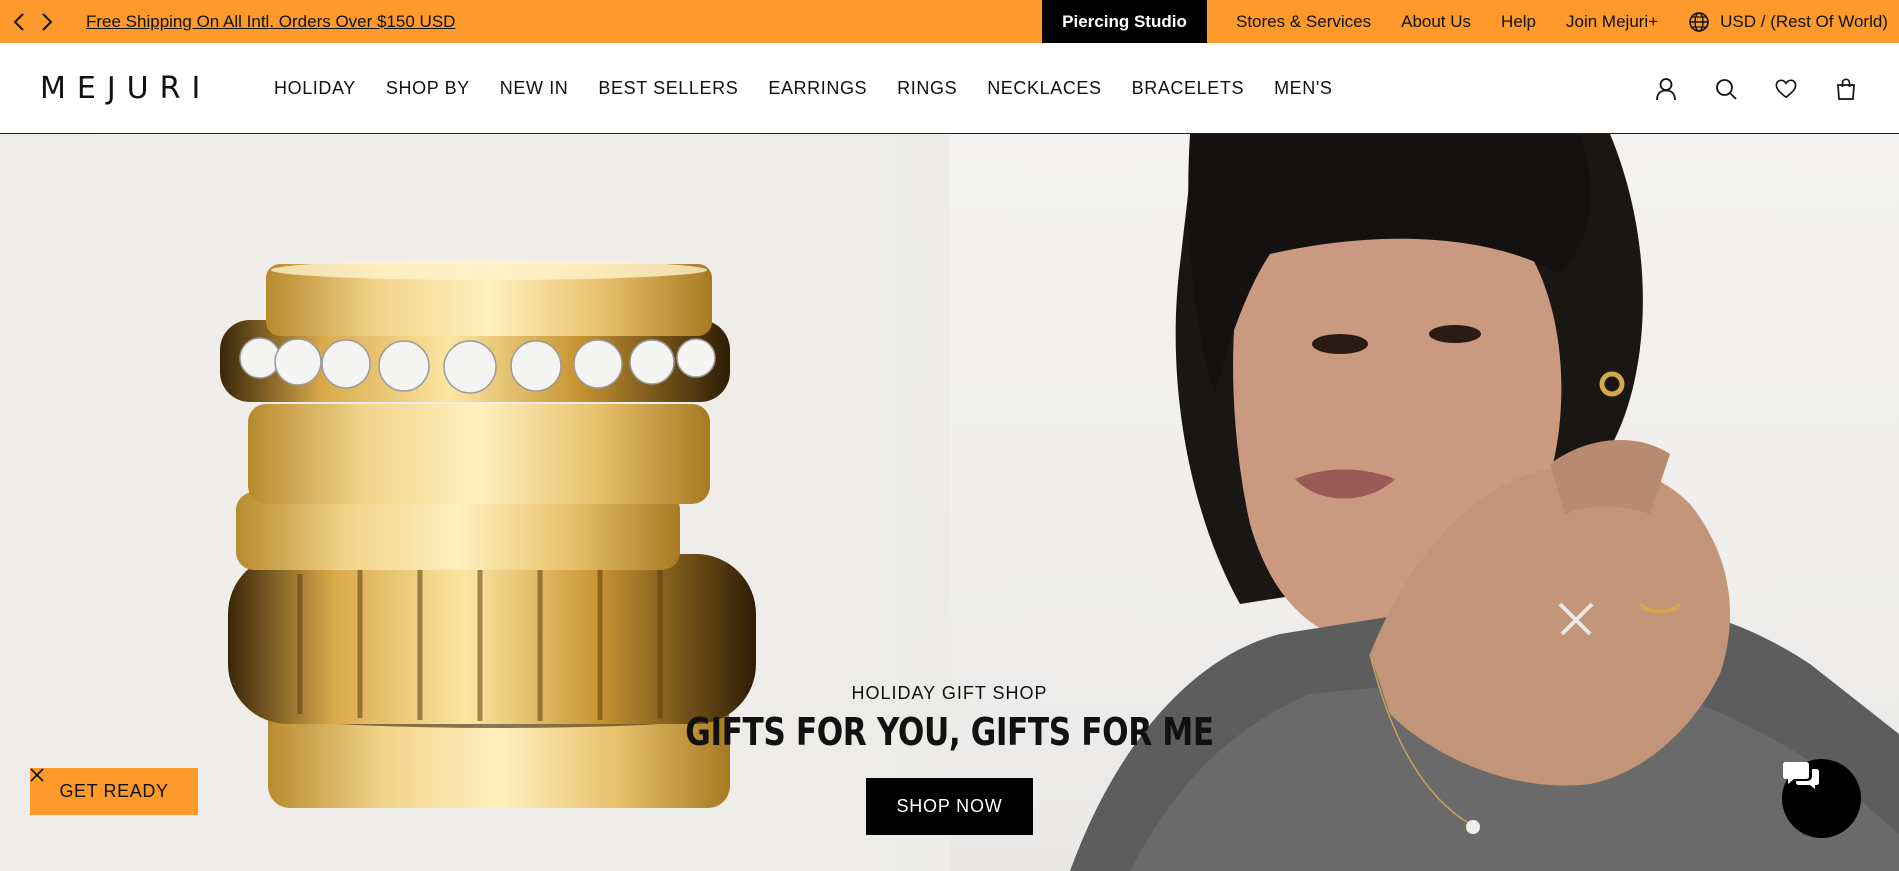  What do you see at coordinates (1188, 88) in the screenshot?
I see `nav-item-bracelets: BRACELETS` at bounding box center [1188, 88].